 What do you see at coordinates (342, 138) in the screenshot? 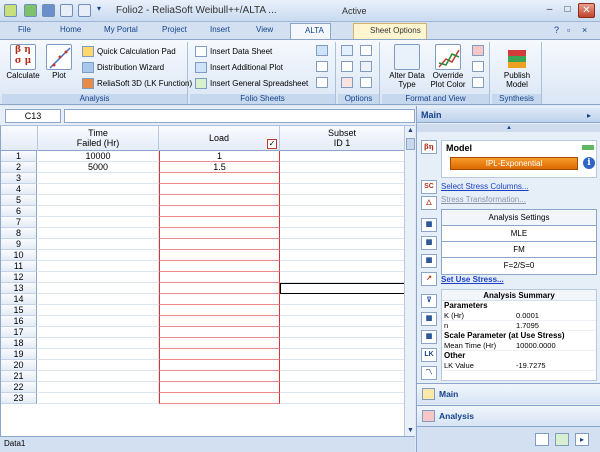
I see `column-header-subset-id: Subset ID 1` at bounding box center [342, 138].